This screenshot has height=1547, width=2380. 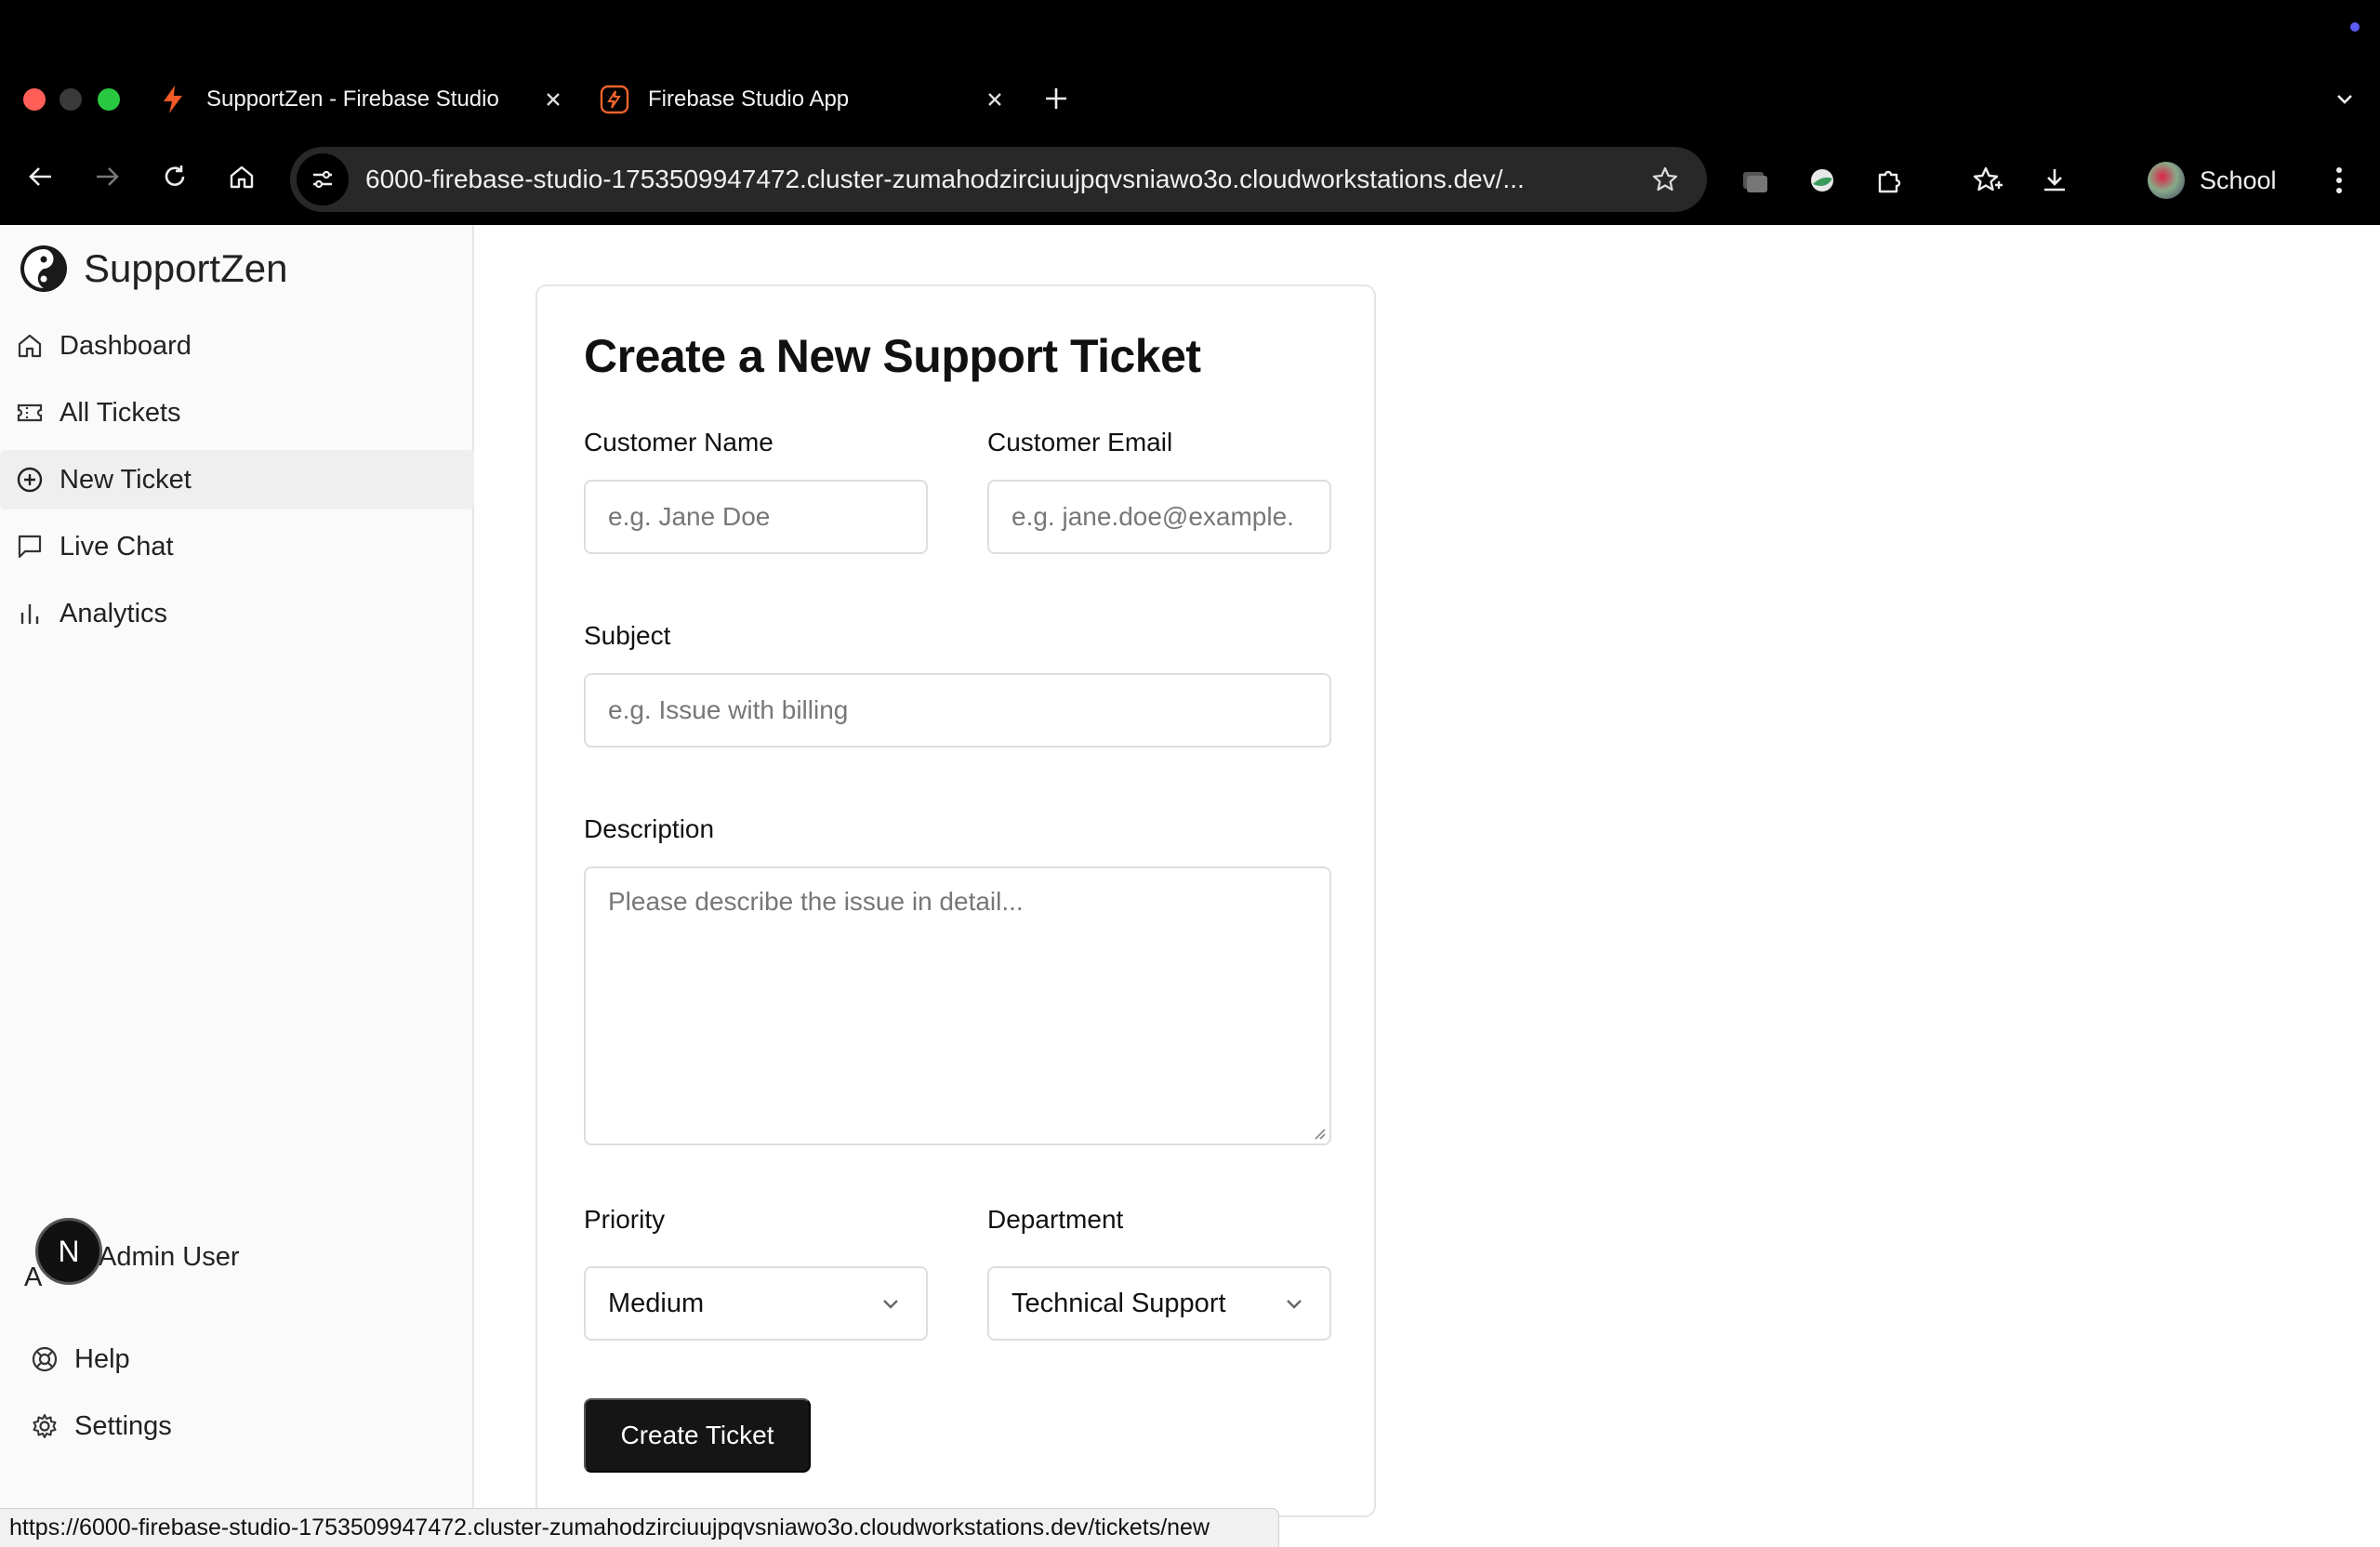 What do you see at coordinates (614, 99) in the screenshot?
I see `firebase-studio-icon` at bounding box center [614, 99].